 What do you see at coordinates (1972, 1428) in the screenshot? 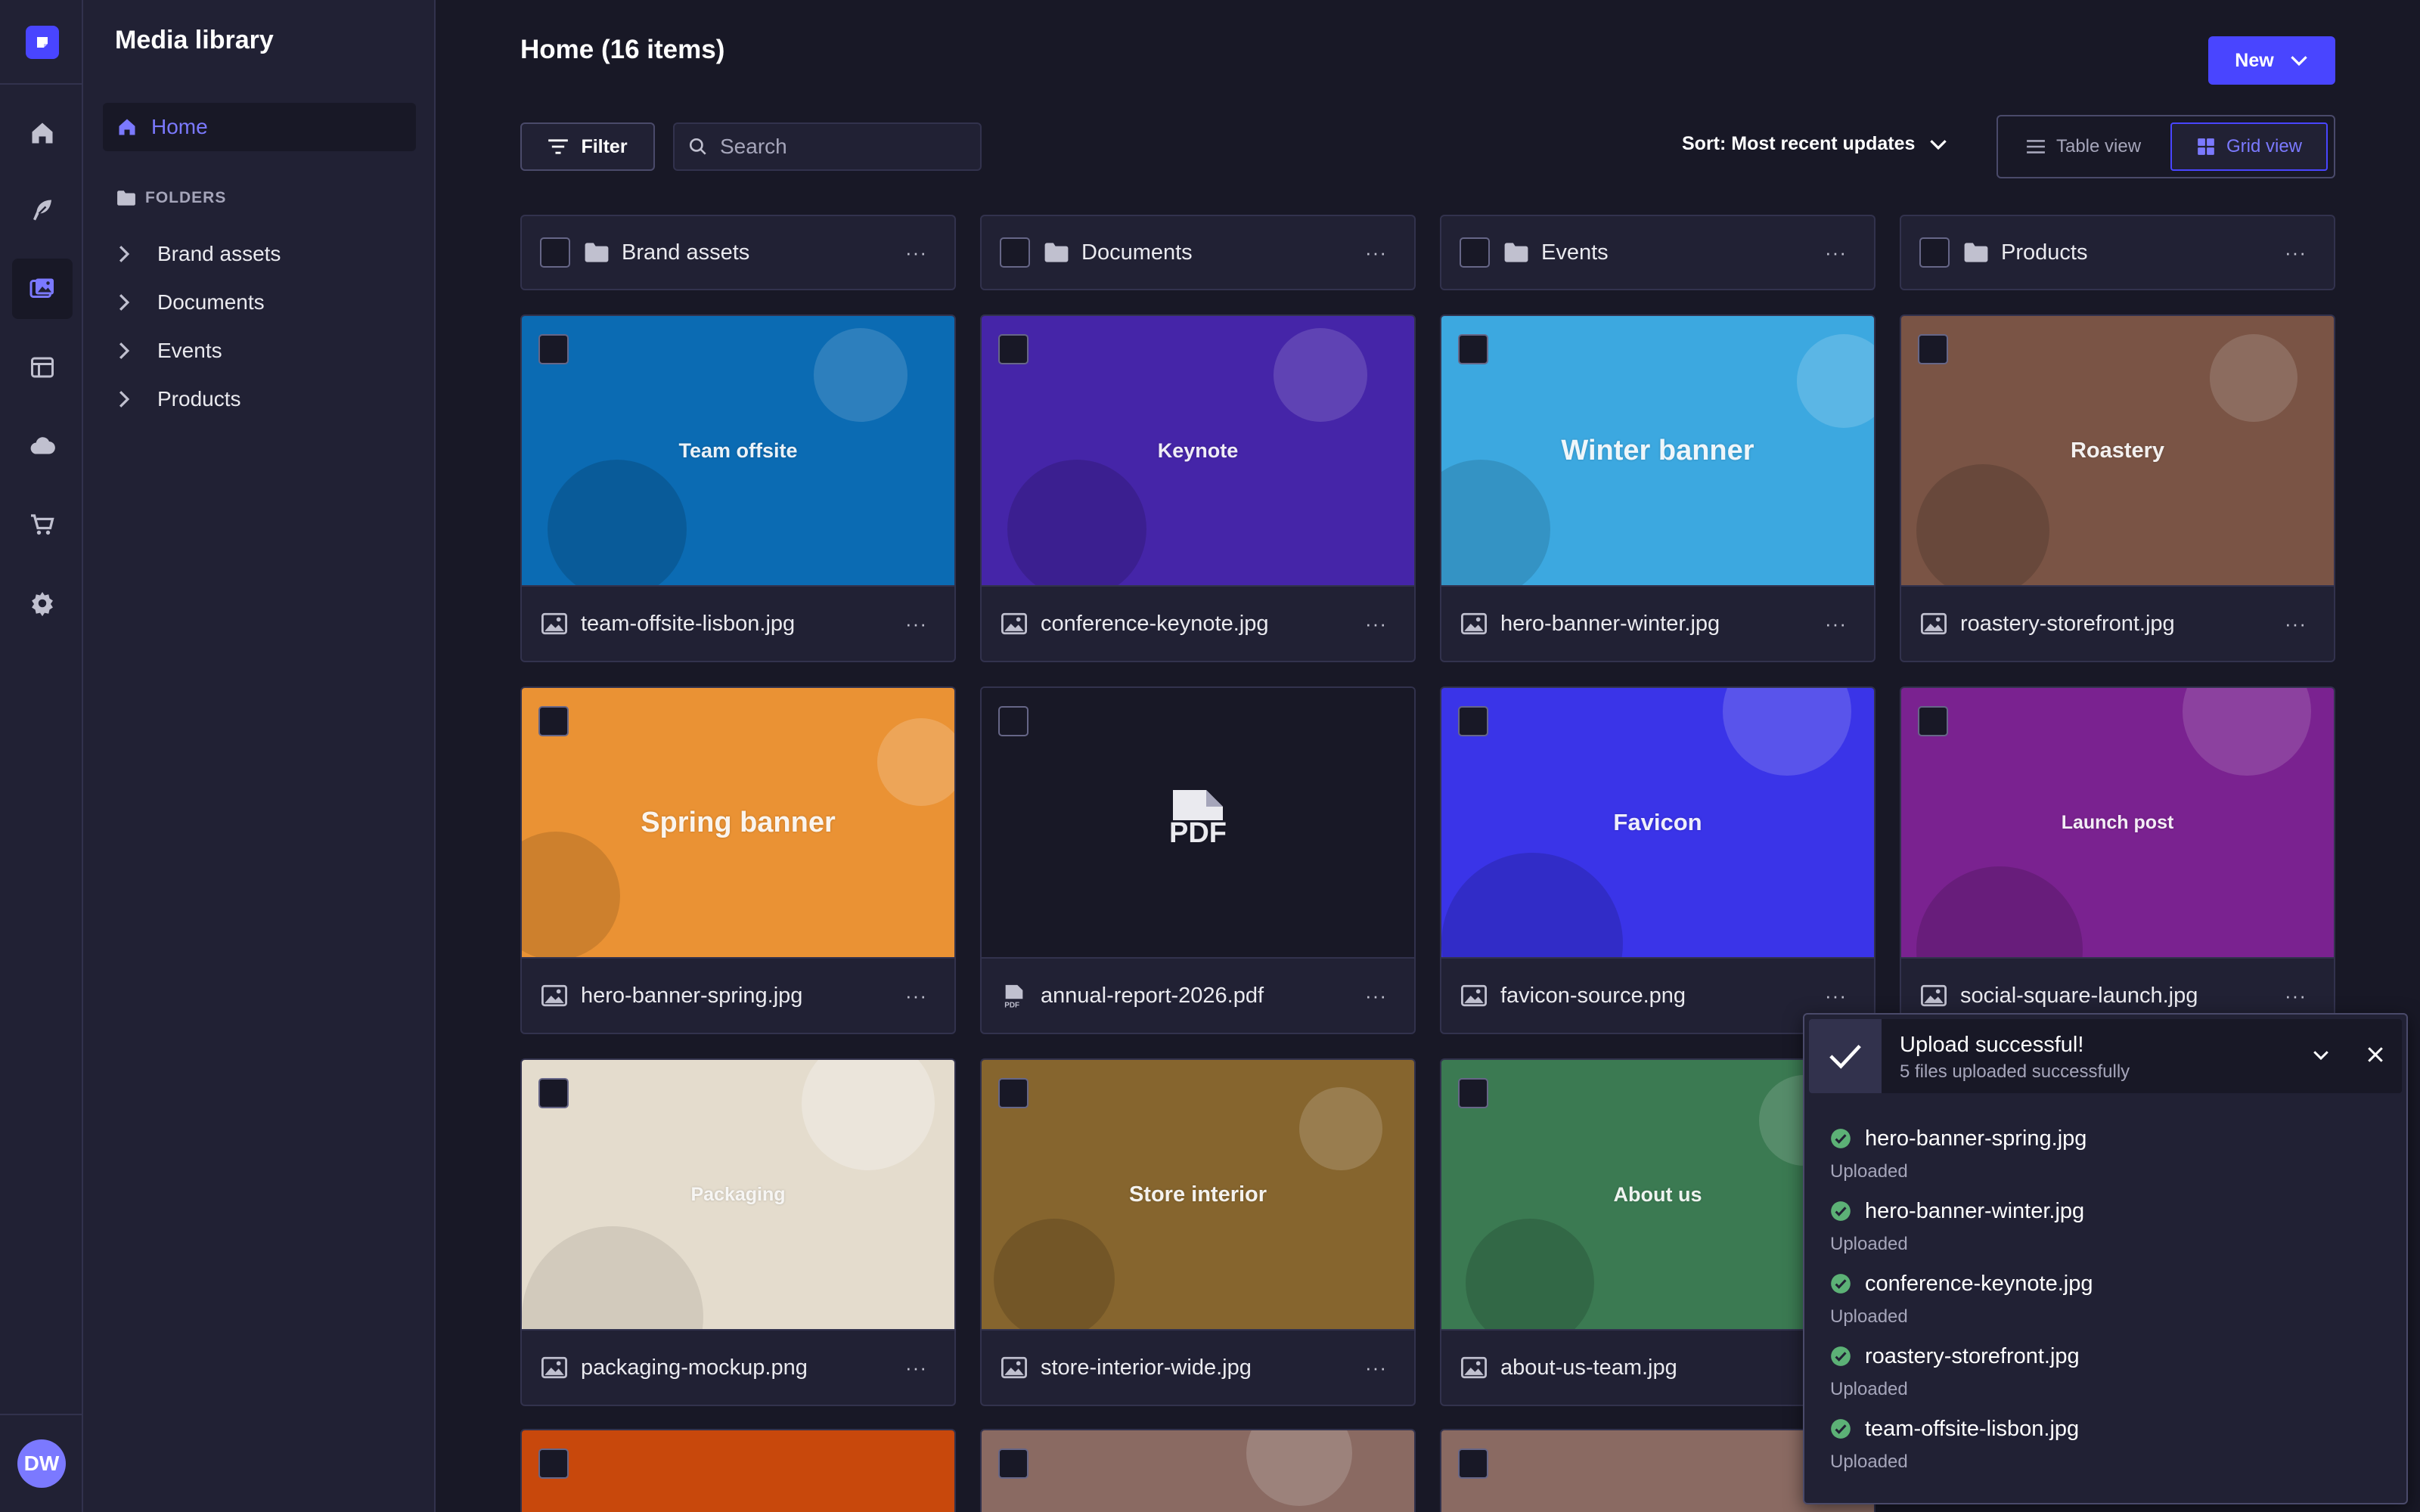
I see `uploaded-filename: team-offsite-lisbon.jpg` at bounding box center [1972, 1428].